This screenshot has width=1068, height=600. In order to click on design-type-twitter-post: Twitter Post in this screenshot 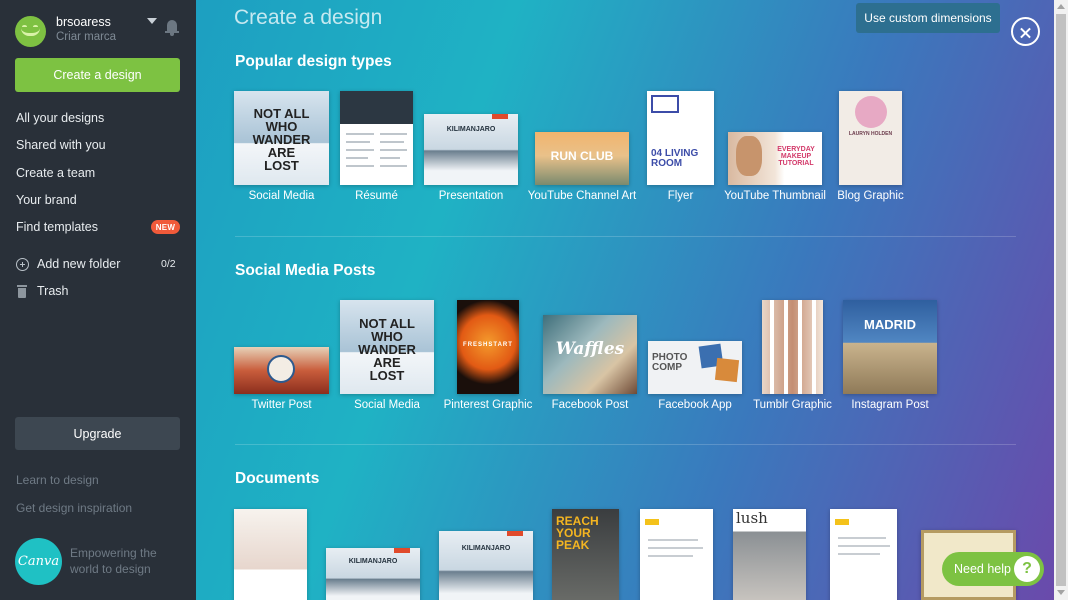, I will do `click(281, 381)`.